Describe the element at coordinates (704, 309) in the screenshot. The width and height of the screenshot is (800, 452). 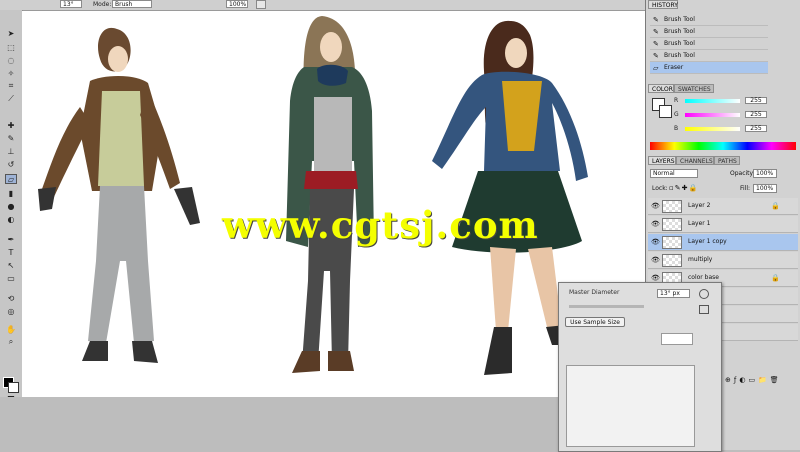
I see `new-preset-icon` at that location.